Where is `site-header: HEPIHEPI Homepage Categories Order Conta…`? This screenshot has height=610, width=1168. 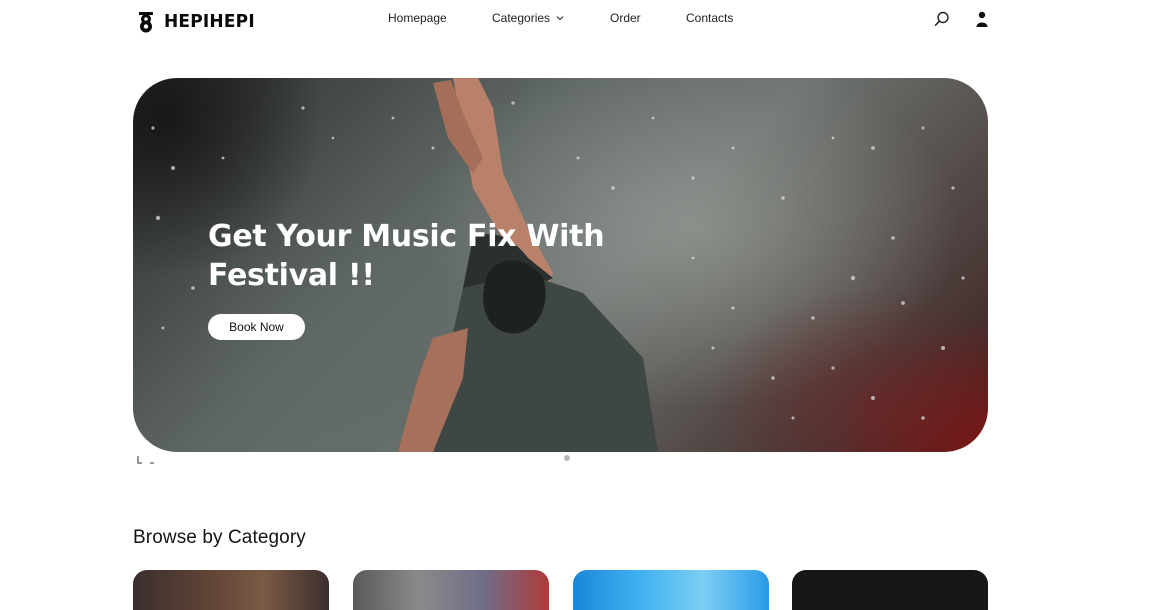 site-header: HEPIHEPI Homepage Categories Order Conta… is located at coordinates (584, 20).